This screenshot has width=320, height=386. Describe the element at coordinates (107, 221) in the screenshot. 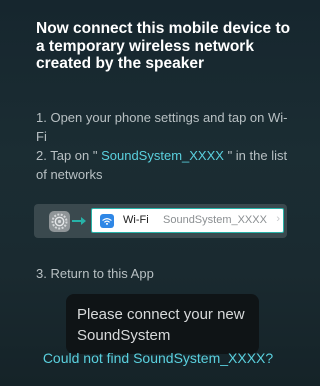

I see `wifi-icon` at that location.